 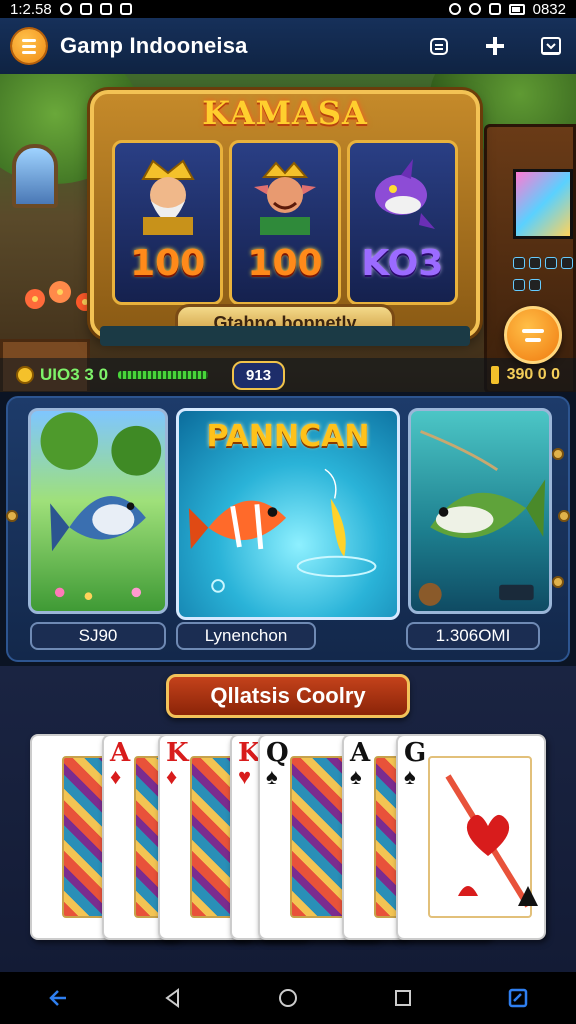 I want to click on location-icon, so click(x=454, y=9).